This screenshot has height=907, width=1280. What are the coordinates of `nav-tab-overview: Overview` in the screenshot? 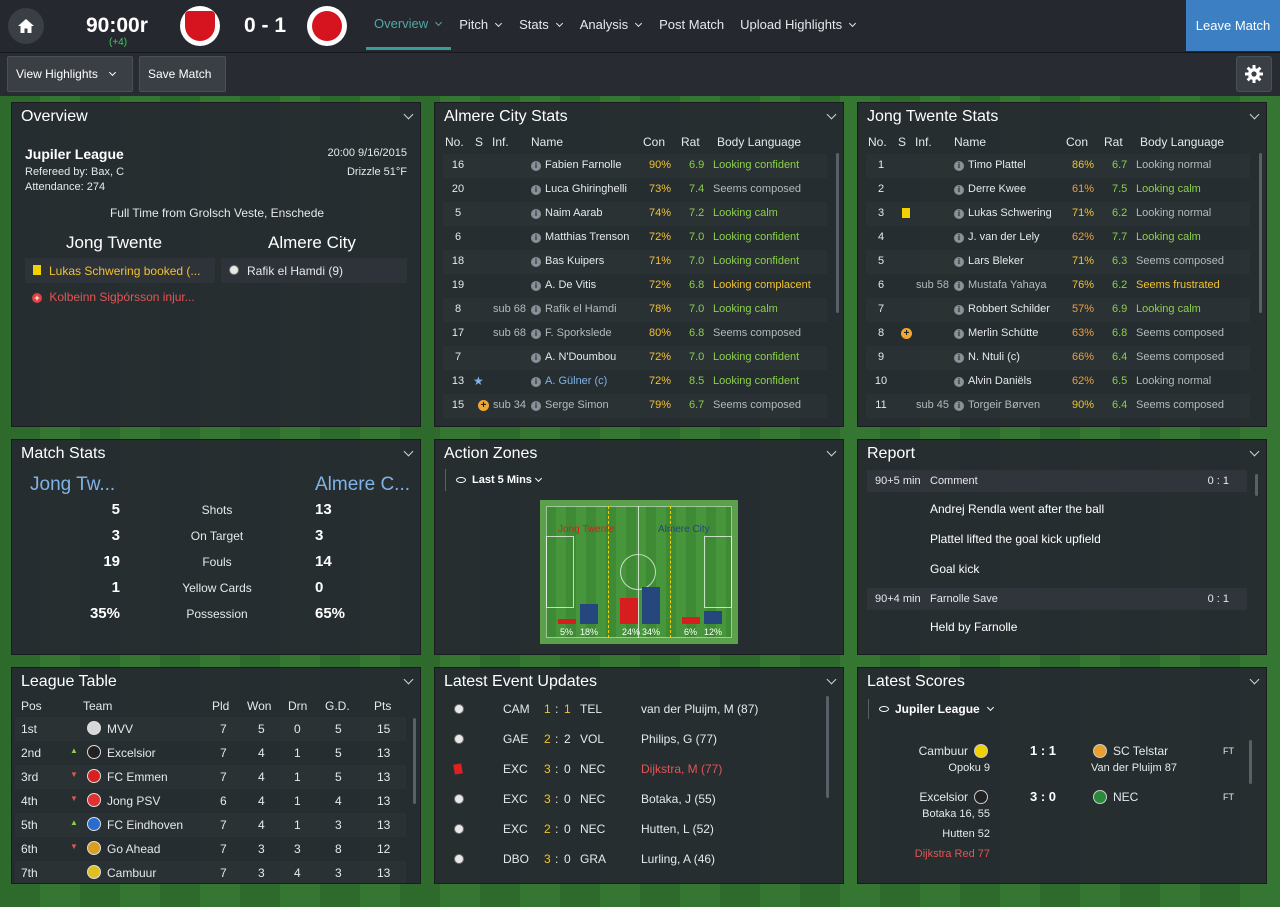 It's located at (409, 25).